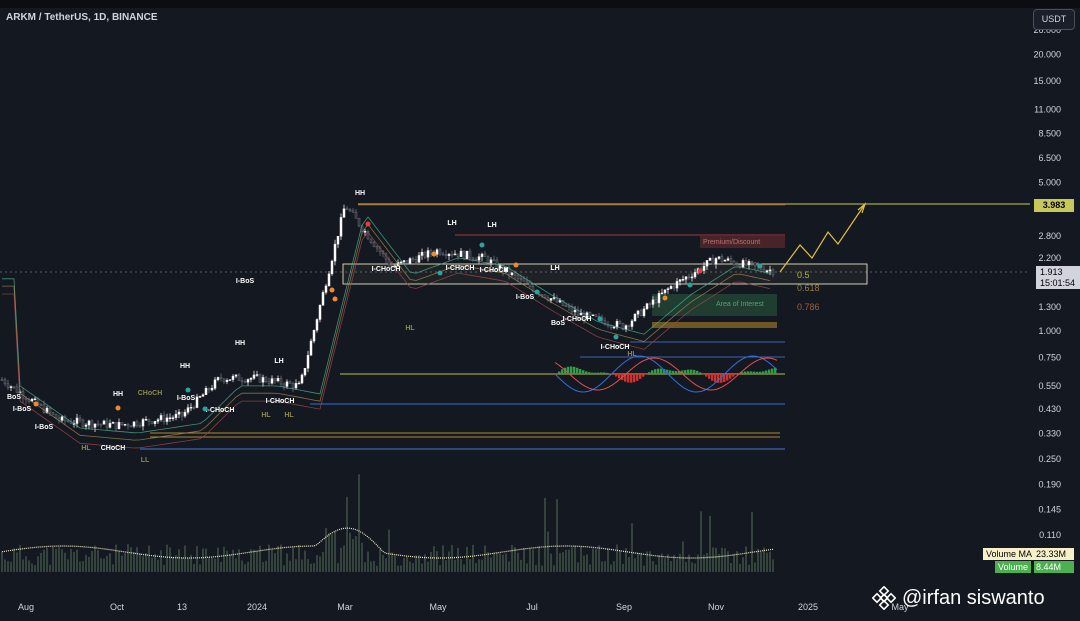  What do you see at coordinates (1050, 535) in the screenshot?
I see `y-axis-tick-label: 0.110` at bounding box center [1050, 535].